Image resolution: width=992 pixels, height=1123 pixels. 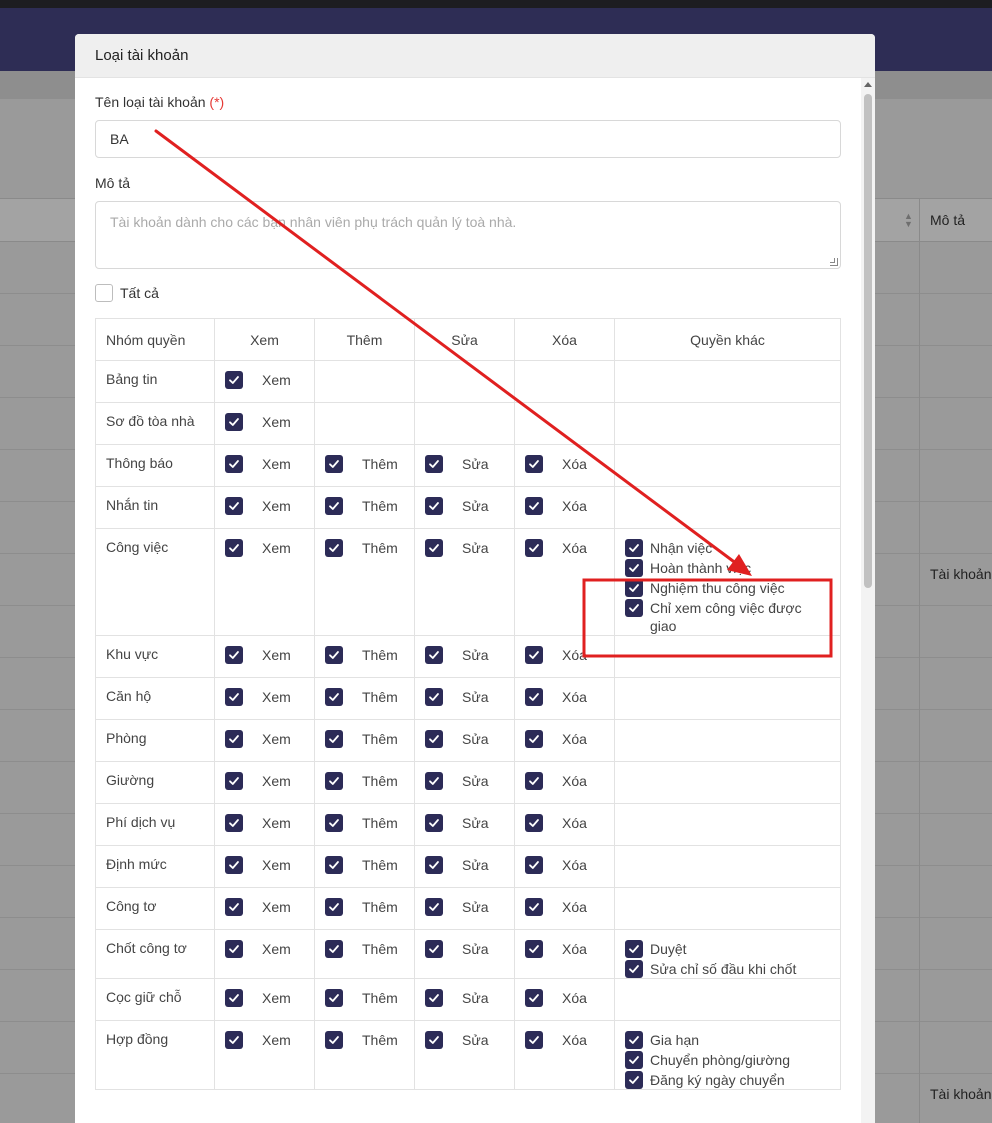 I want to click on modal-scrollbar, so click(x=868, y=600).